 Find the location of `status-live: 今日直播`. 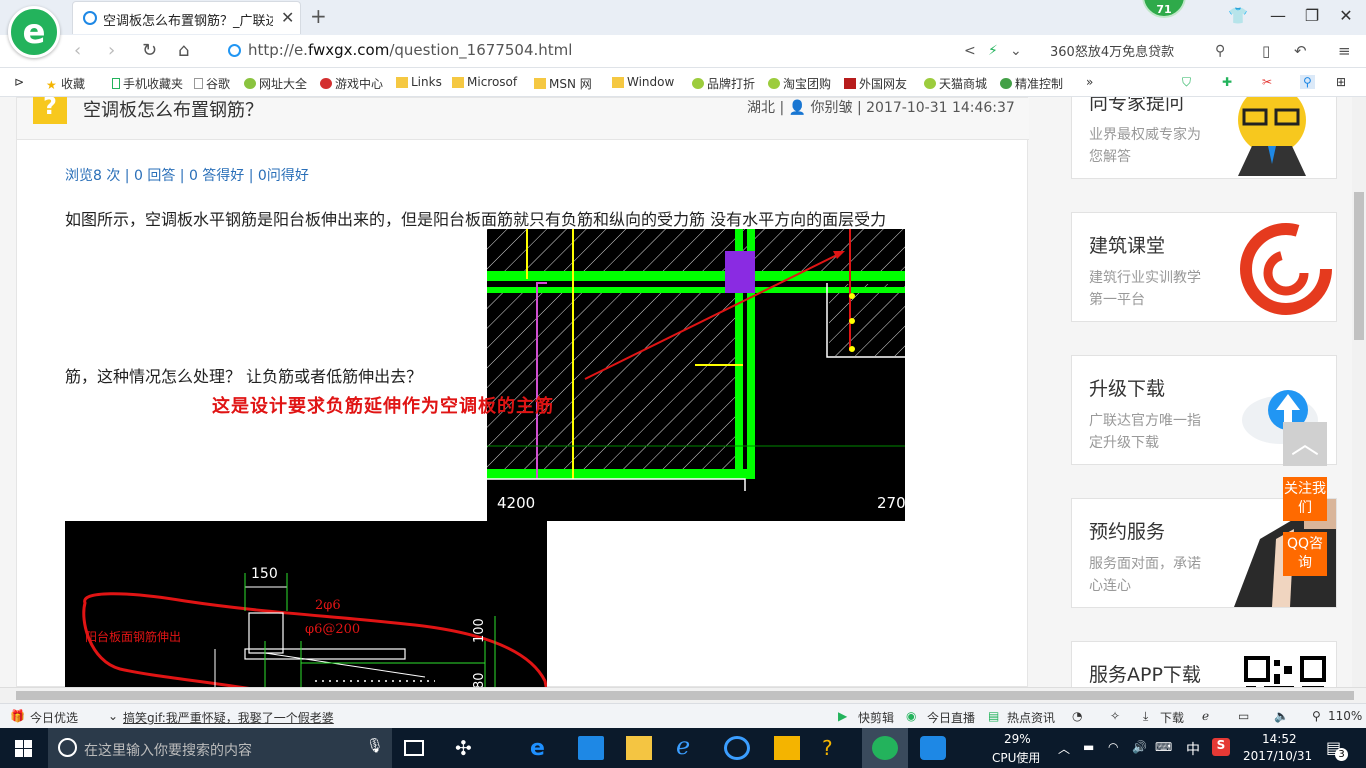

status-live: 今日直播 is located at coordinates (951, 717).